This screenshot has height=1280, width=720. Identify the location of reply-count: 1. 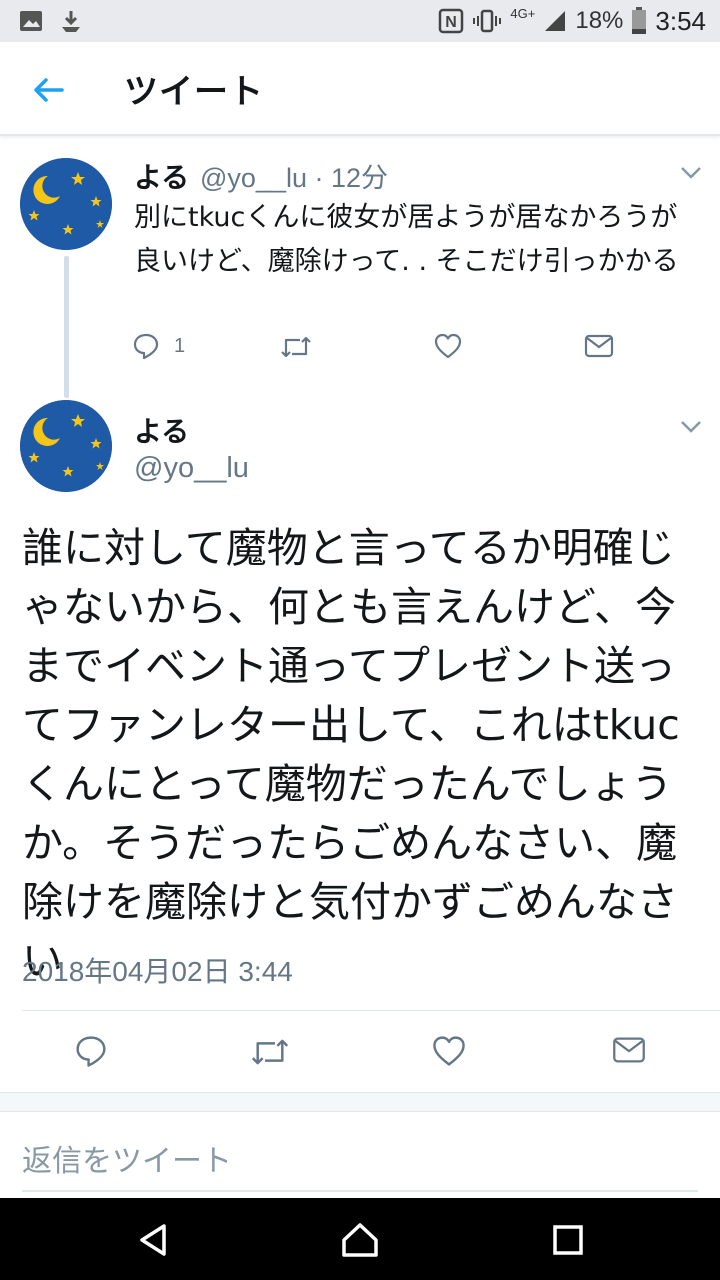
(180, 345).